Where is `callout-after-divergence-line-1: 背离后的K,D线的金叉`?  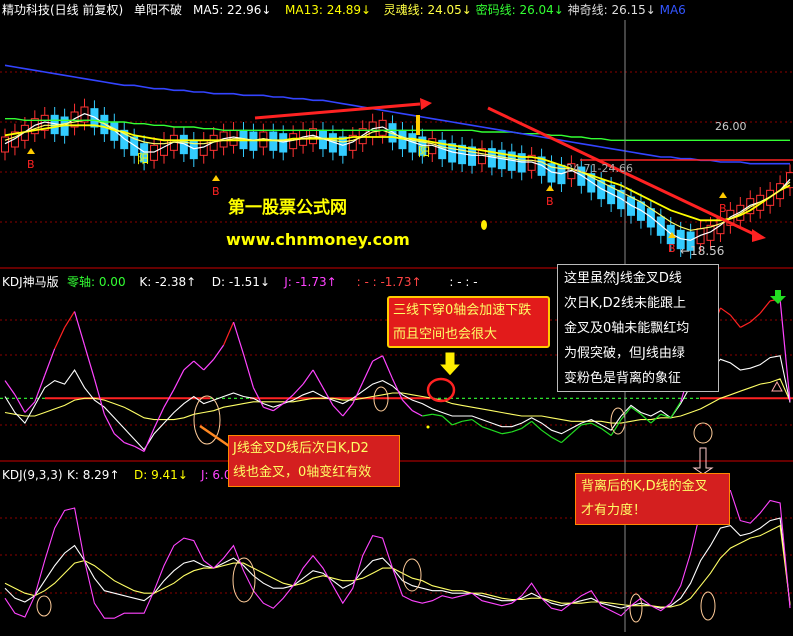 callout-after-divergence-line-1: 背离后的K,D线的金叉 is located at coordinates (652, 487).